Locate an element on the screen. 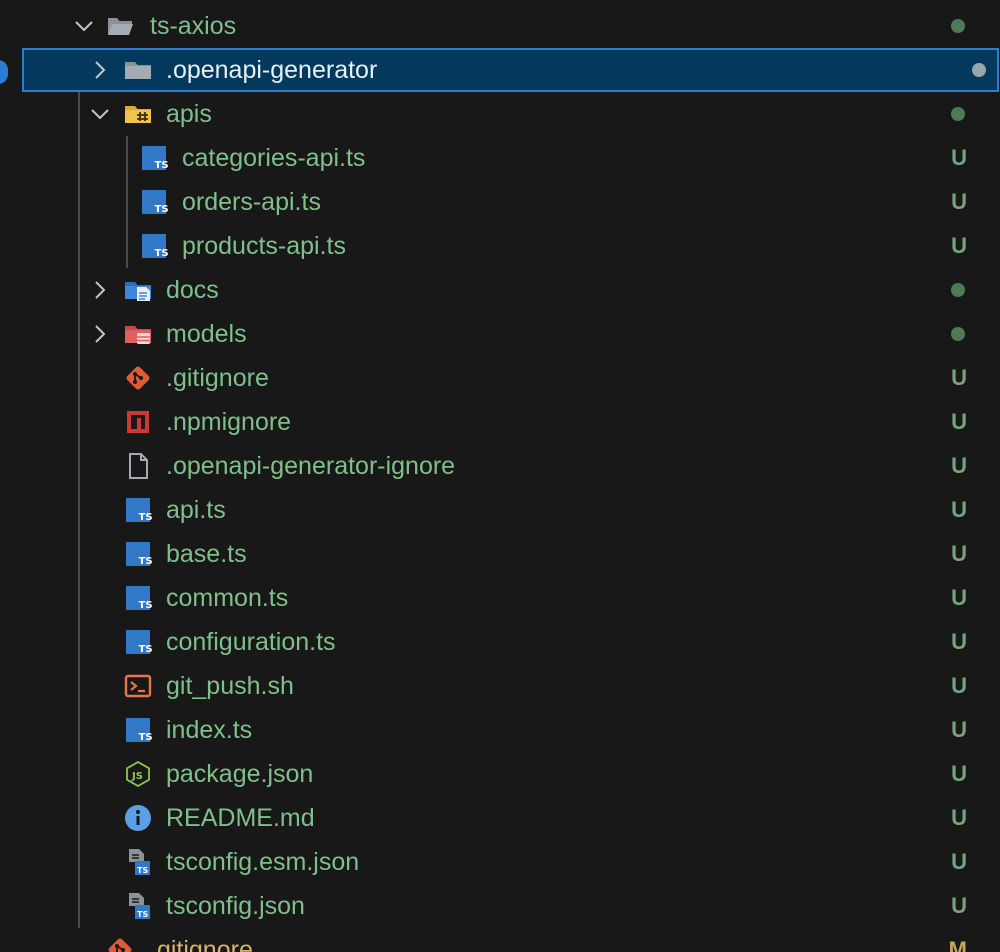 This screenshot has height=952, width=1000. tree-file-row: TS common.ts U is located at coordinates (500, 598).